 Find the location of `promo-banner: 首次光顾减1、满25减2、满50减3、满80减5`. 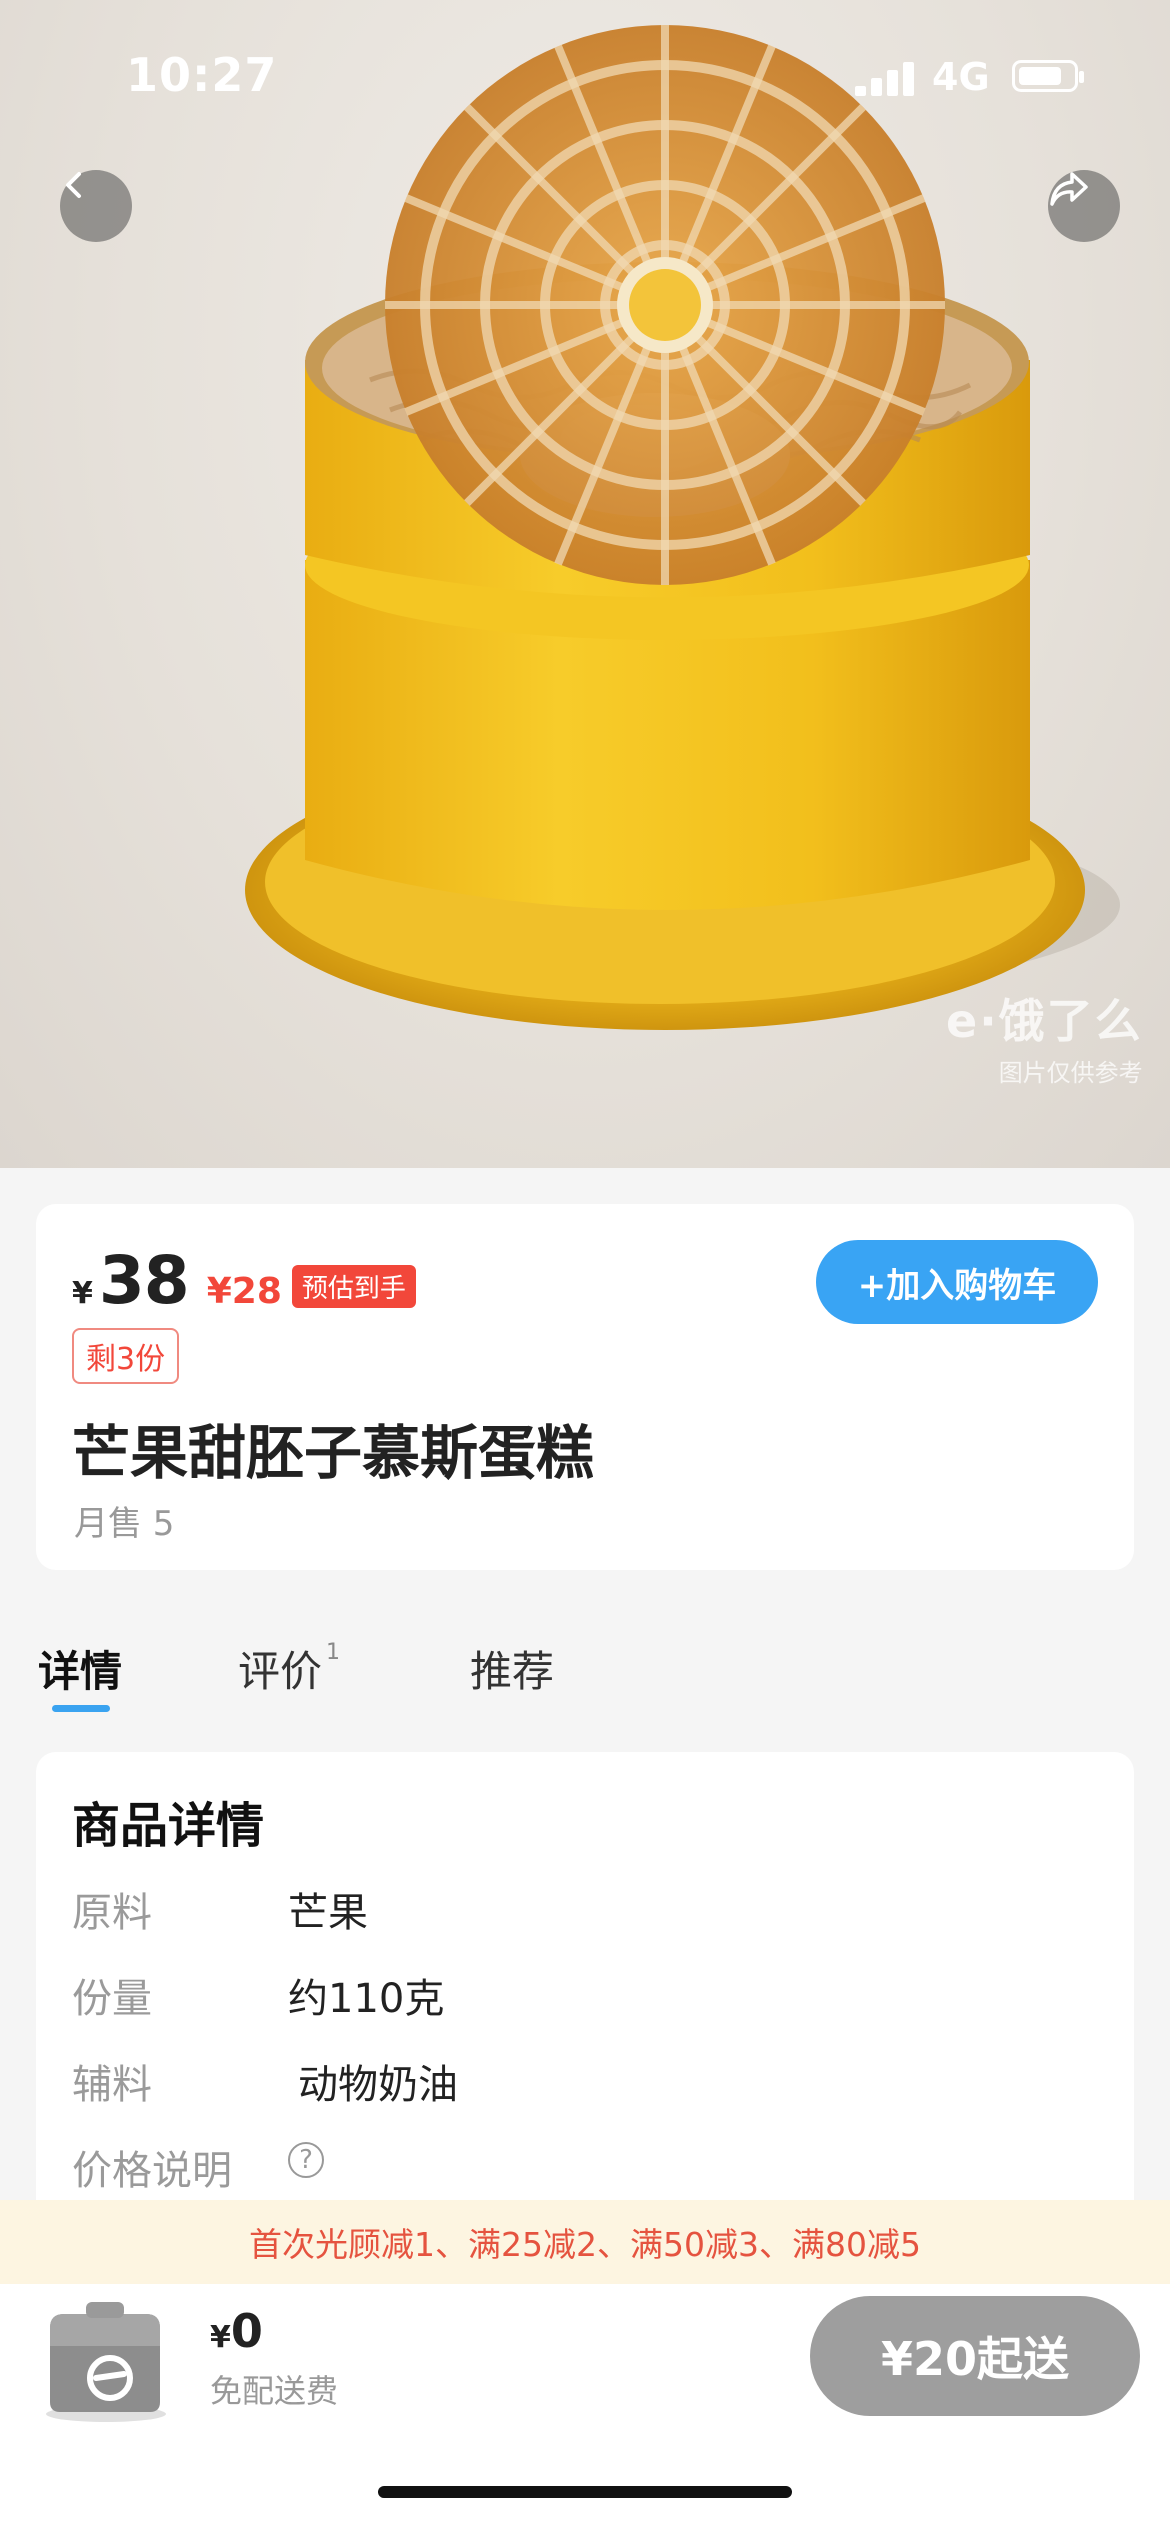

promo-banner: 首次光顾减1、满25减2、满50减3、满80减5 is located at coordinates (585, 2242).